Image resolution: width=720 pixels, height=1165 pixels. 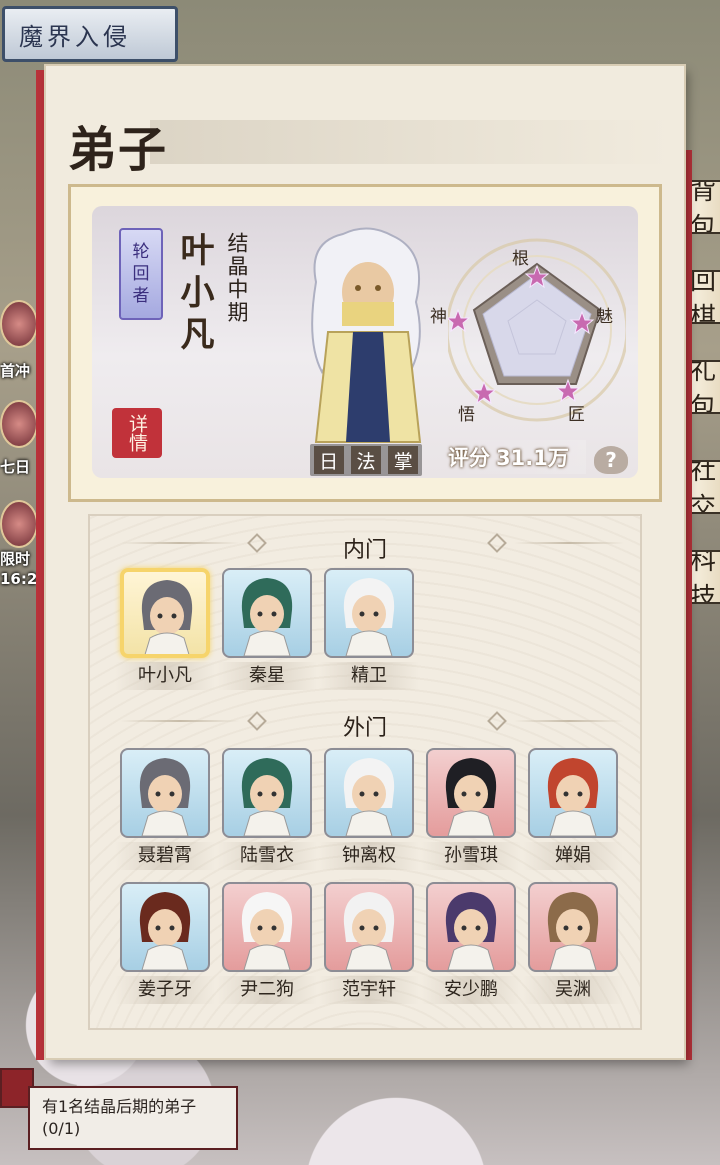 What do you see at coordinates (471, 990) in the screenshot?
I see `outer-disciple-name: 安少鹏` at bounding box center [471, 990].